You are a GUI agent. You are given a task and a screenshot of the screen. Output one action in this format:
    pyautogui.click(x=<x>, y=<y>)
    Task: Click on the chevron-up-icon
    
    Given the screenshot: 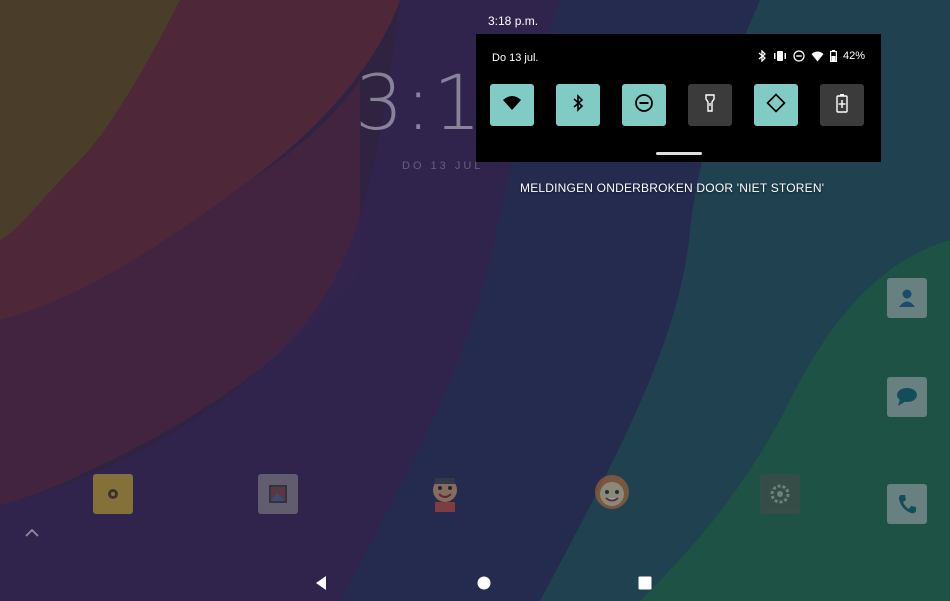 What is the action you would take?
    pyautogui.click(x=32, y=534)
    